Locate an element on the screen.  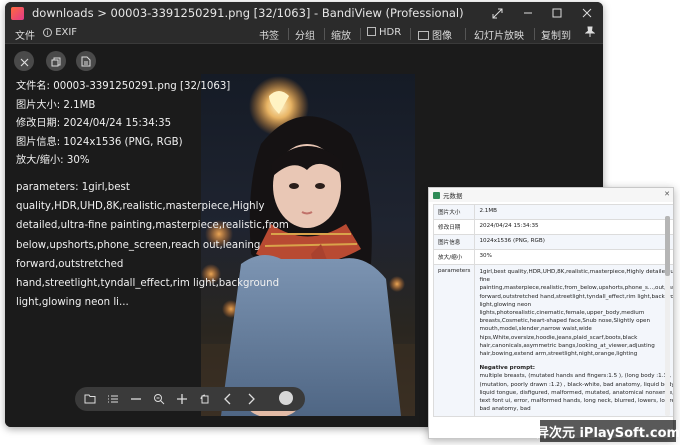
copy-button is located at coordinates (56, 61).